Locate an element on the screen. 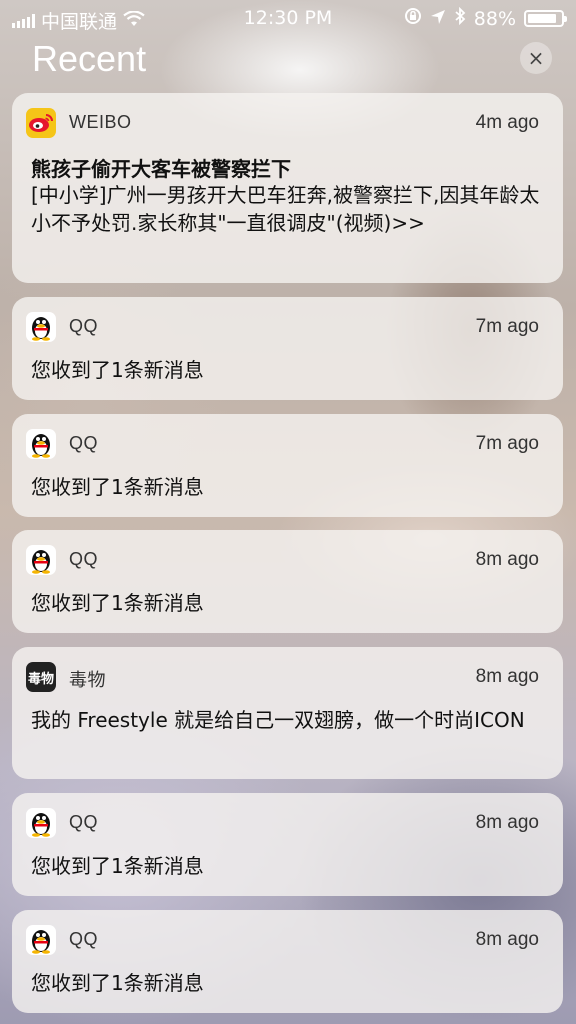 The height and width of the screenshot is (1024, 576). app-name: WEIBO is located at coordinates (100, 122).